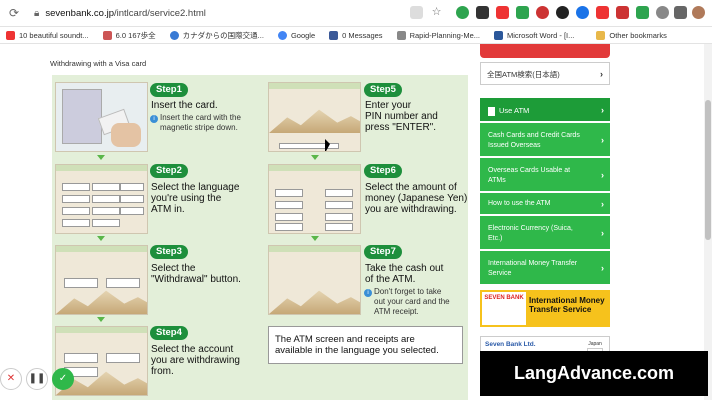 The height and width of the screenshot is (400, 712). Describe the element at coordinates (282, 35) in the screenshot. I see `google-icon` at that location.